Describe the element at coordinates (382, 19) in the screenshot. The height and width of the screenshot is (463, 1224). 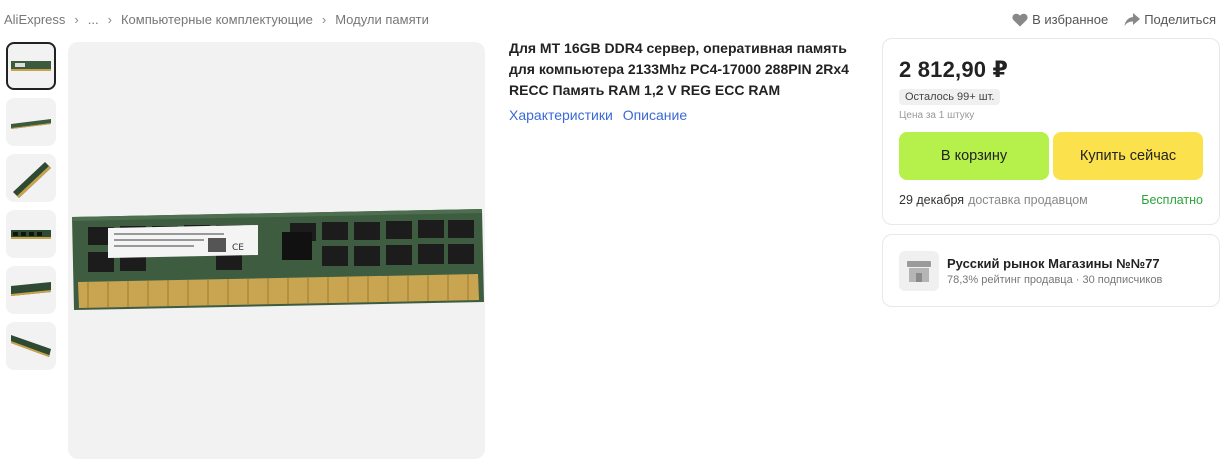
I see `breadcrumb-memory-modules: Модули памяти` at that location.